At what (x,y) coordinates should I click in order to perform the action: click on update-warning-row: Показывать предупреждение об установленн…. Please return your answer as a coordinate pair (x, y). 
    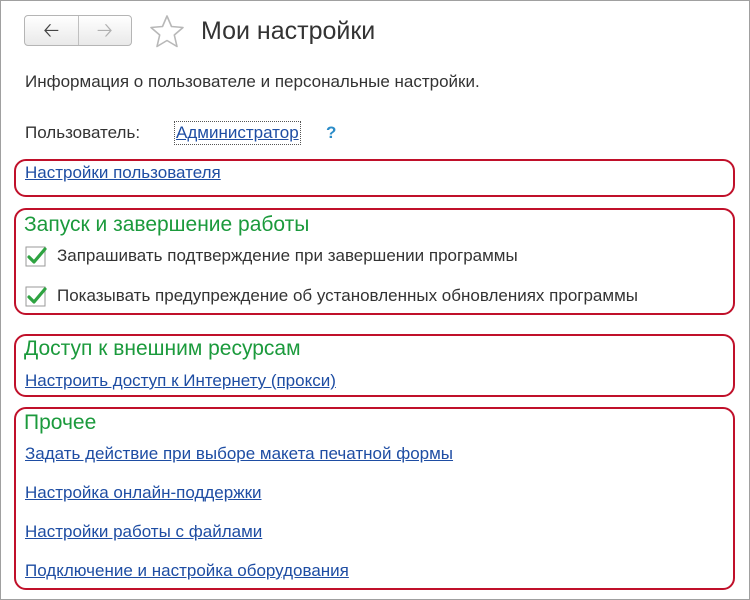
    Looking at the image, I should click on (331, 296).